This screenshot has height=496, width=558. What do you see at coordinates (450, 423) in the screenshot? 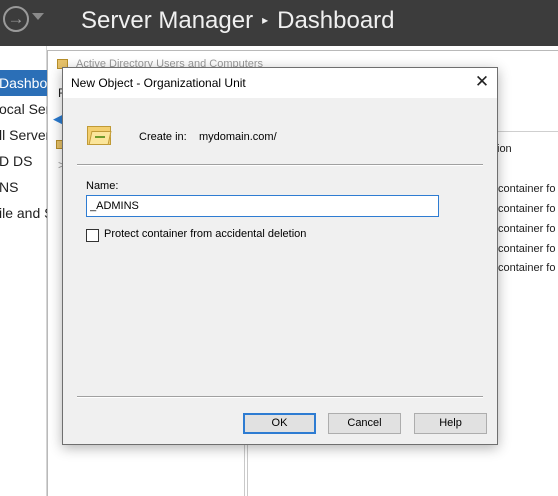
I see `help-button: Help` at bounding box center [450, 423].